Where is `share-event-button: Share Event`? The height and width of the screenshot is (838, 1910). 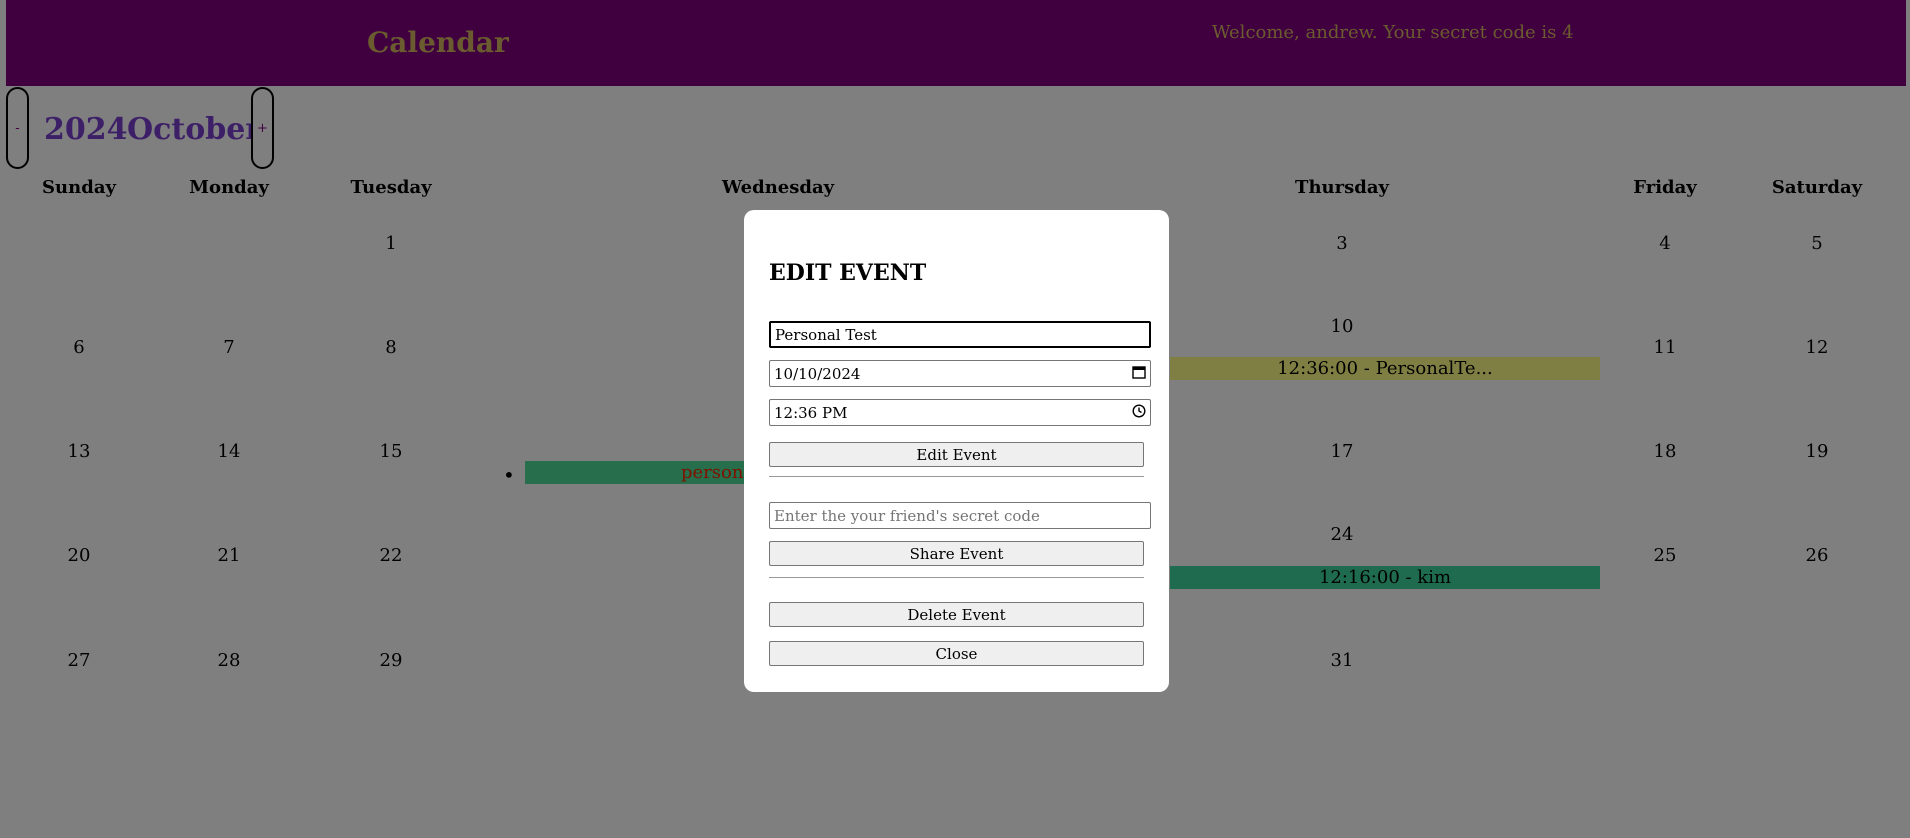
share-event-button: Share Event is located at coordinates (956, 553).